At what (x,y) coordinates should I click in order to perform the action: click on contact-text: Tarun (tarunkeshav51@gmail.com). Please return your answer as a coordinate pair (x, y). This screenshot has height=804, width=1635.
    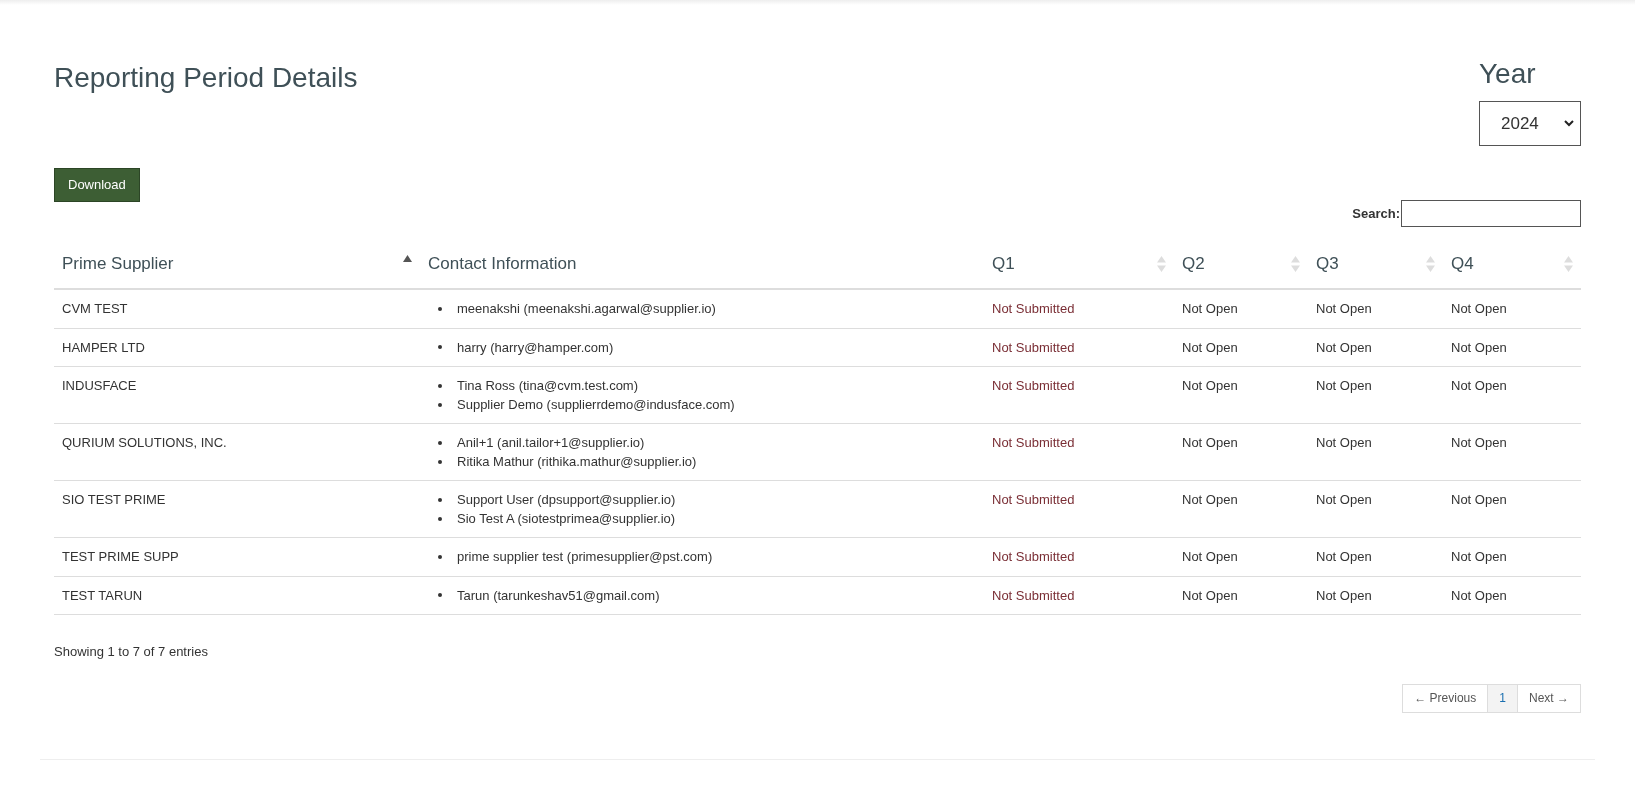
    Looking at the image, I should click on (558, 595).